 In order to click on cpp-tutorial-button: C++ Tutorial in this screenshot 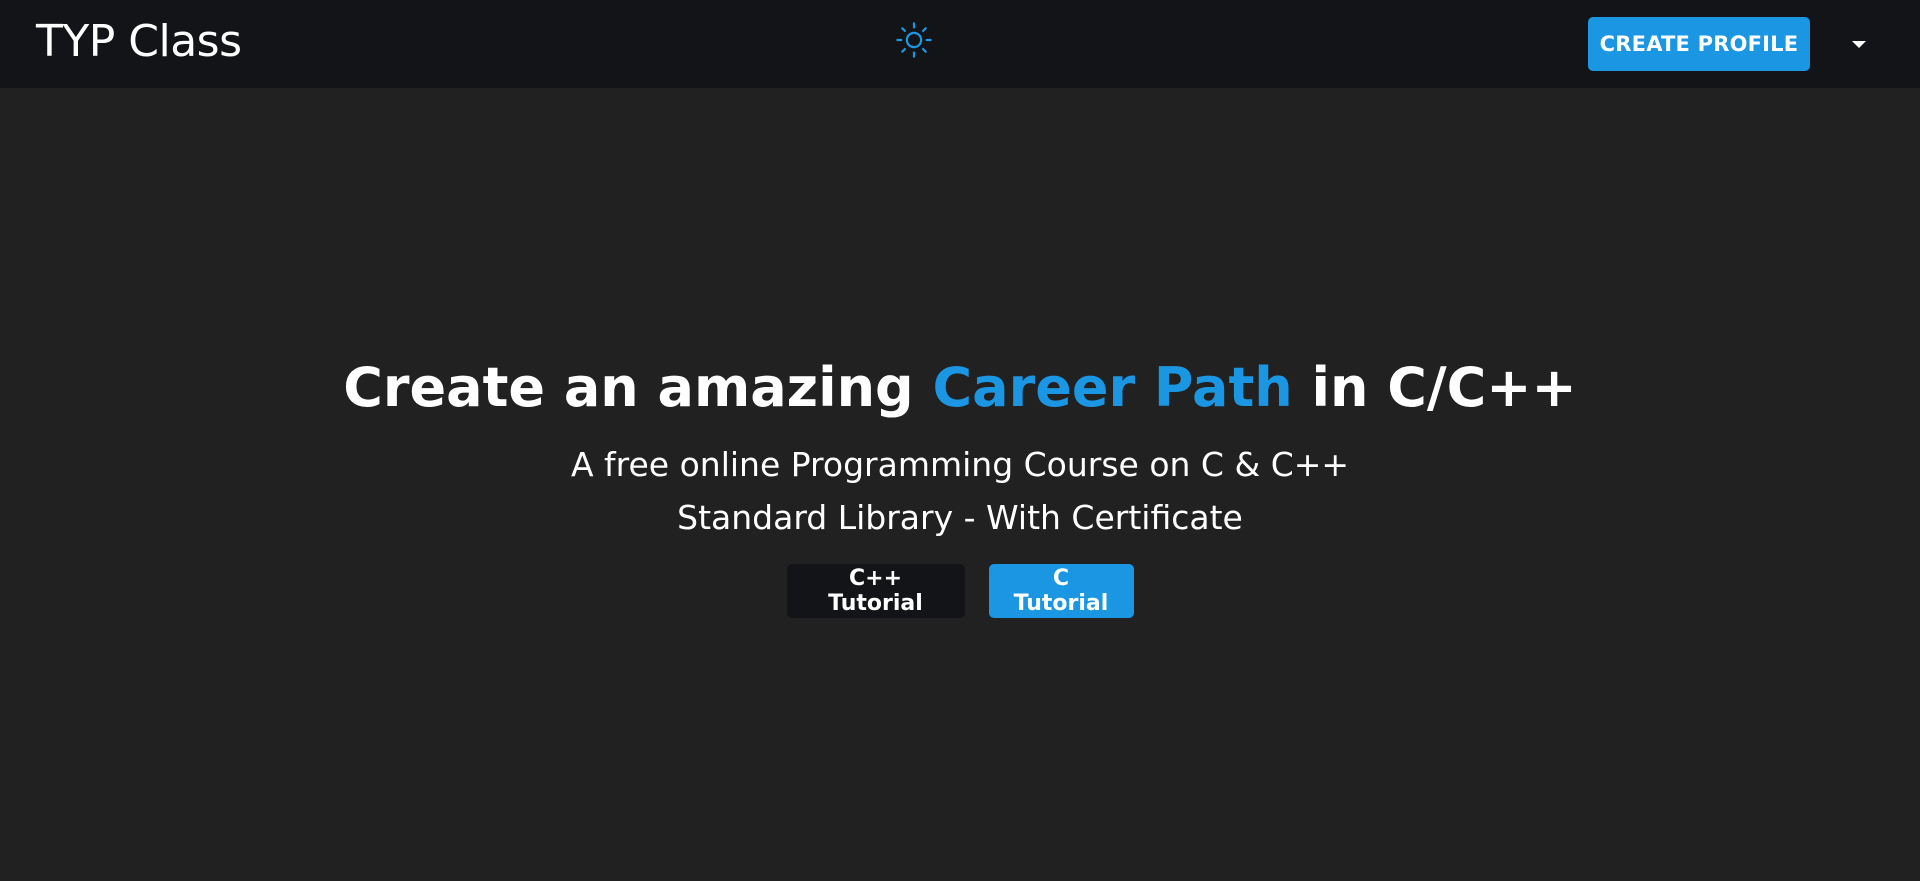, I will do `click(875, 591)`.